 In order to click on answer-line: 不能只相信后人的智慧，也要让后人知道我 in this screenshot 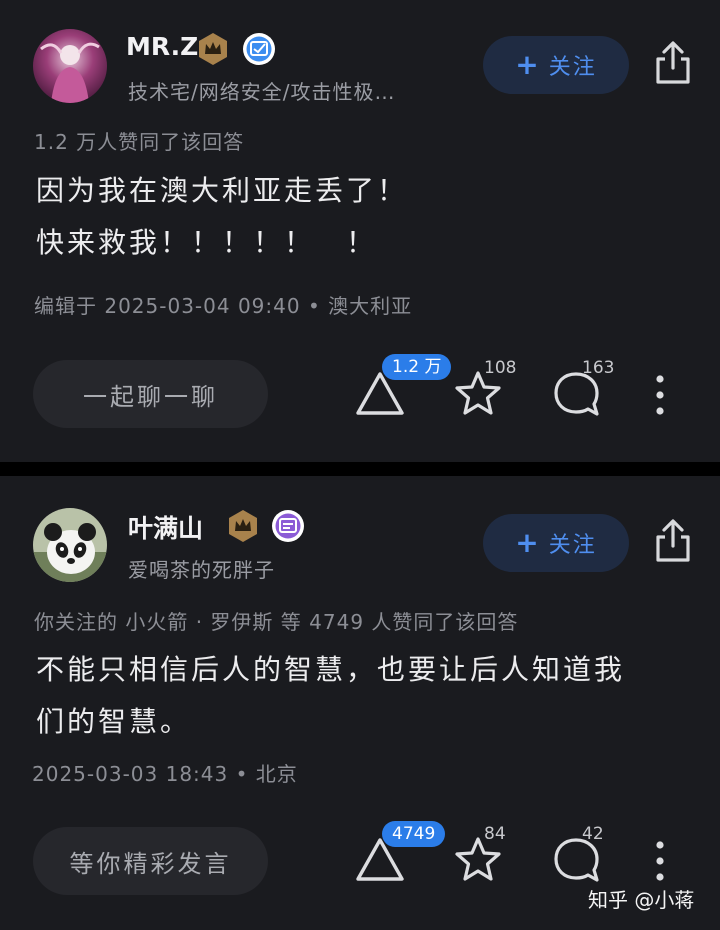, I will do `click(331, 669)`.